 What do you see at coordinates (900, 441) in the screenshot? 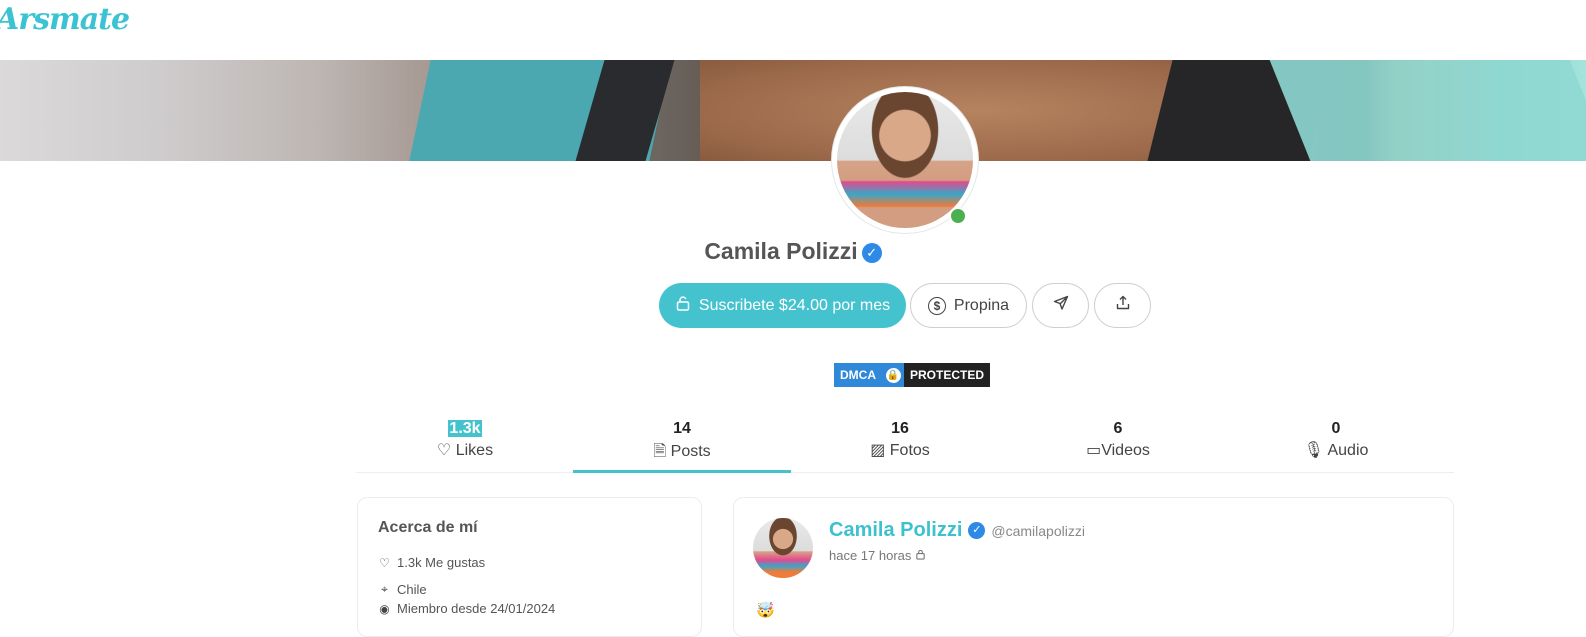
I see `tab-fotos: 16 ▨ Fotos` at bounding box center [900, 441].